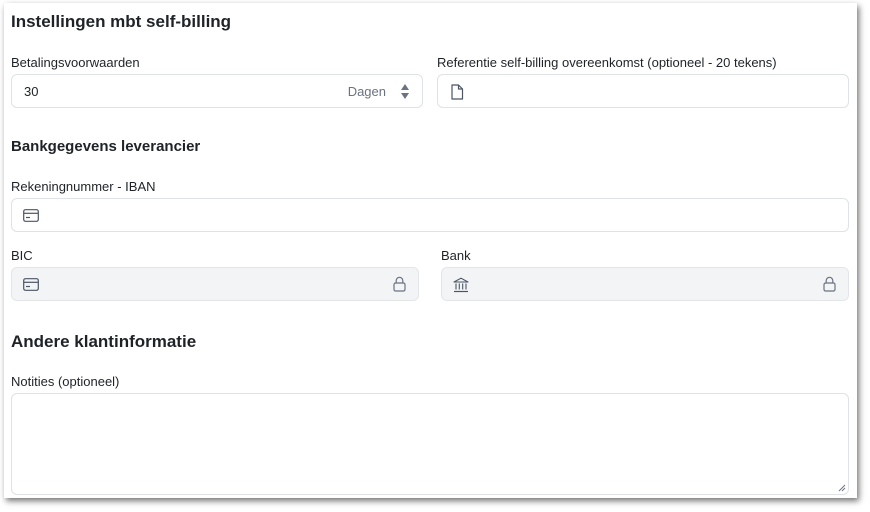 This screenshot has height=512, width=870. What do you see at coordinates (22, 255) in the screenshot?
I see `bic-label: BIC` at bounding box center [22, 255].